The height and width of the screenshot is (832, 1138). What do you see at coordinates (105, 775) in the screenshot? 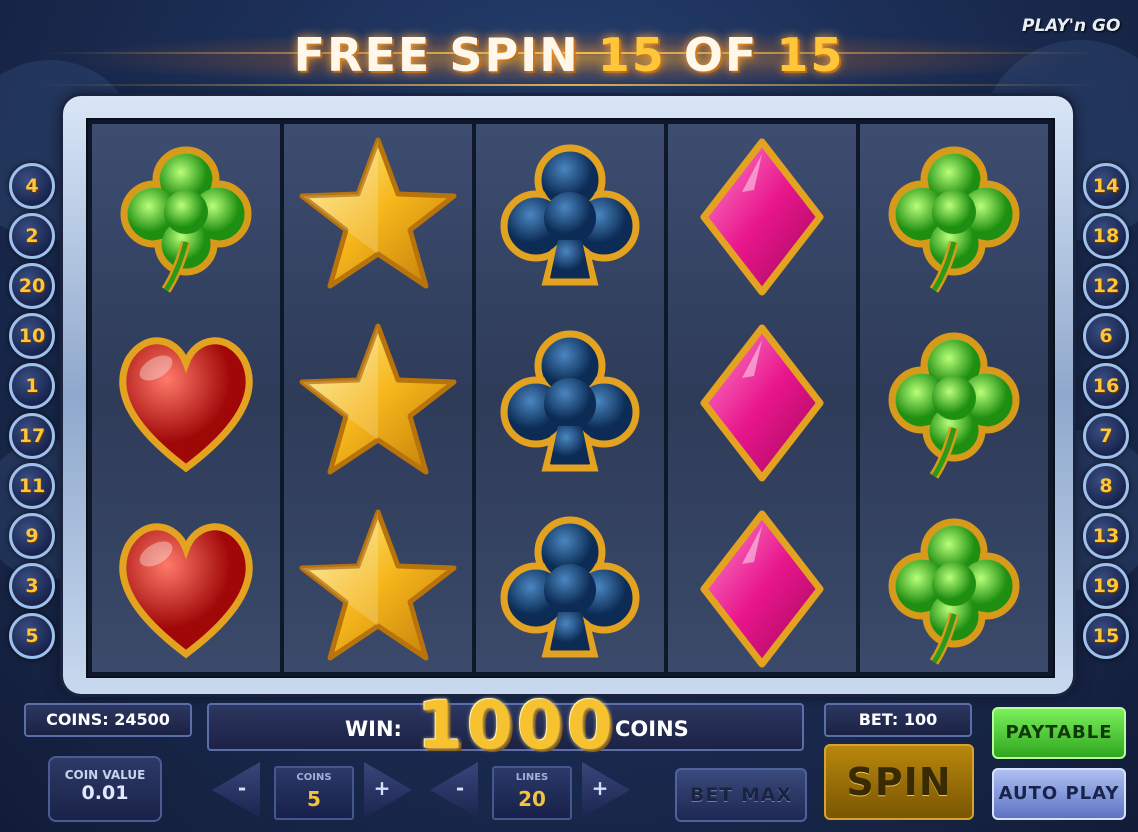
I see `coin-value-label: COIN VALUE` at bounding box center [105, 775].